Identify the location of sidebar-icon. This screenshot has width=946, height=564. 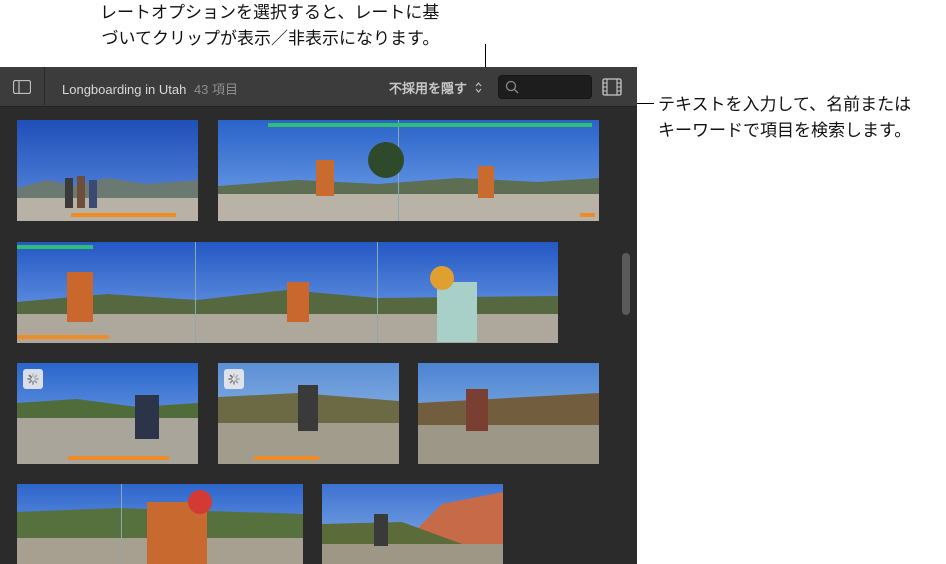
(22, 87).